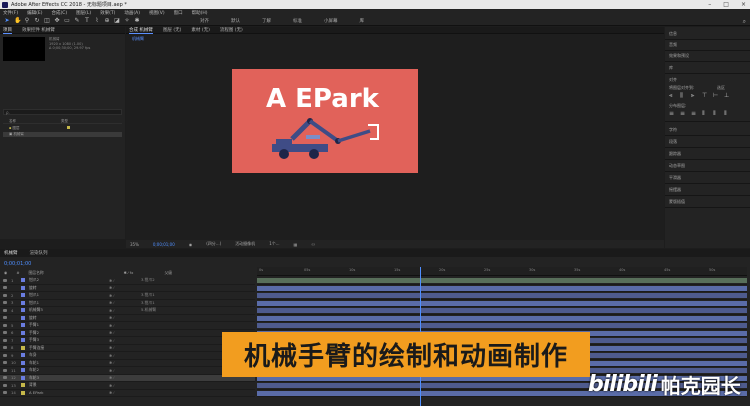 The height and width of the screenshot is (406, 750). What do you see at coordinates (127, 333) in the screenshot?
I see `timeline-layer-row: 6 手臂2 ✱ ⁄` at bounding box center [127, 333].